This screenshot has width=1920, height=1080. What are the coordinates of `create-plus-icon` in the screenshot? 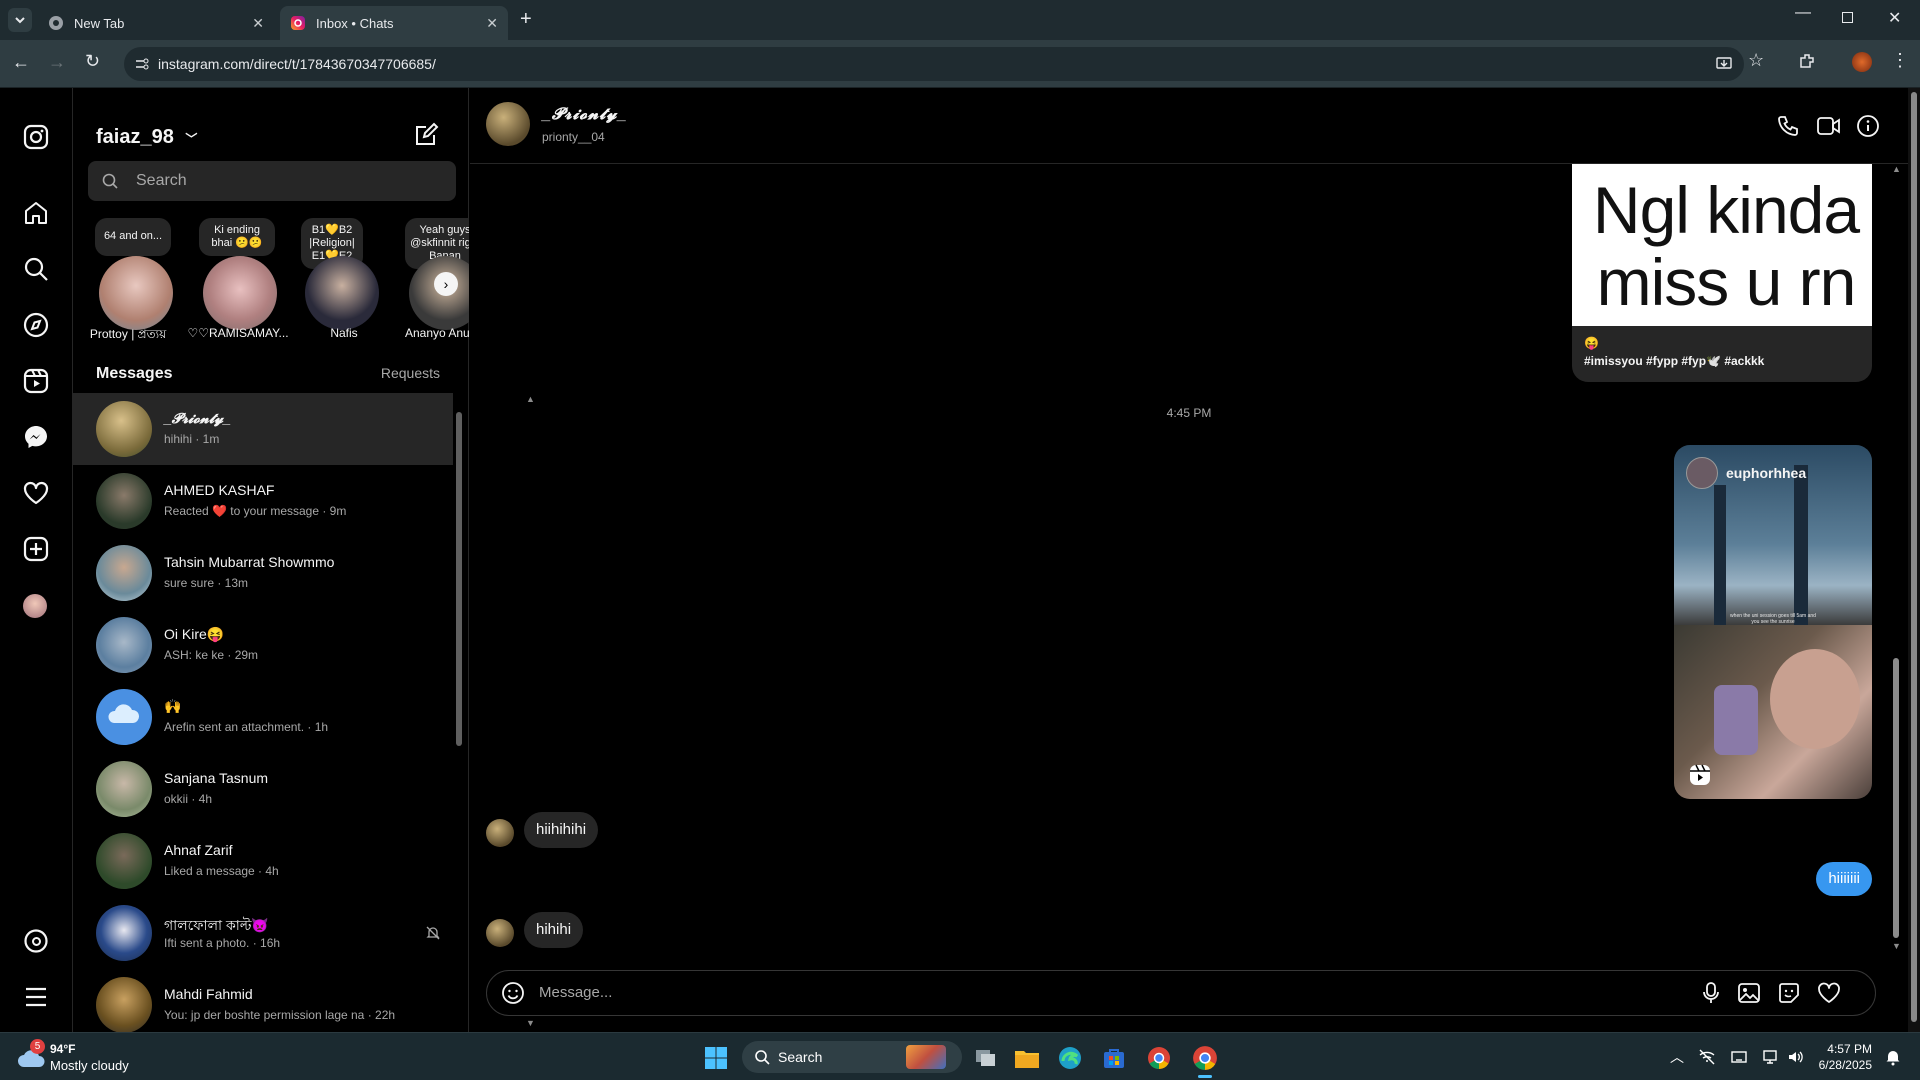 It's located at (36, 549).